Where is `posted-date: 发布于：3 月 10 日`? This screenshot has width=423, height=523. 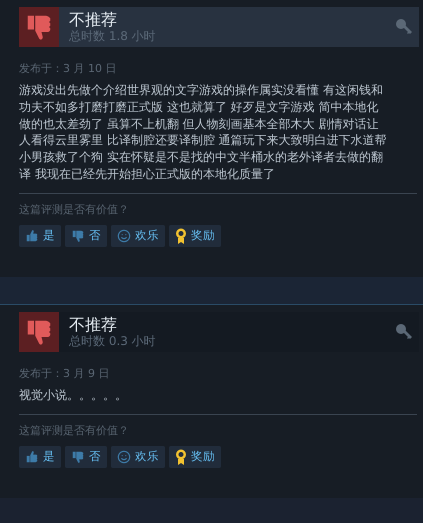
posted-date: 发布于：3 月 10 日 is located at coordinates (68, 69).